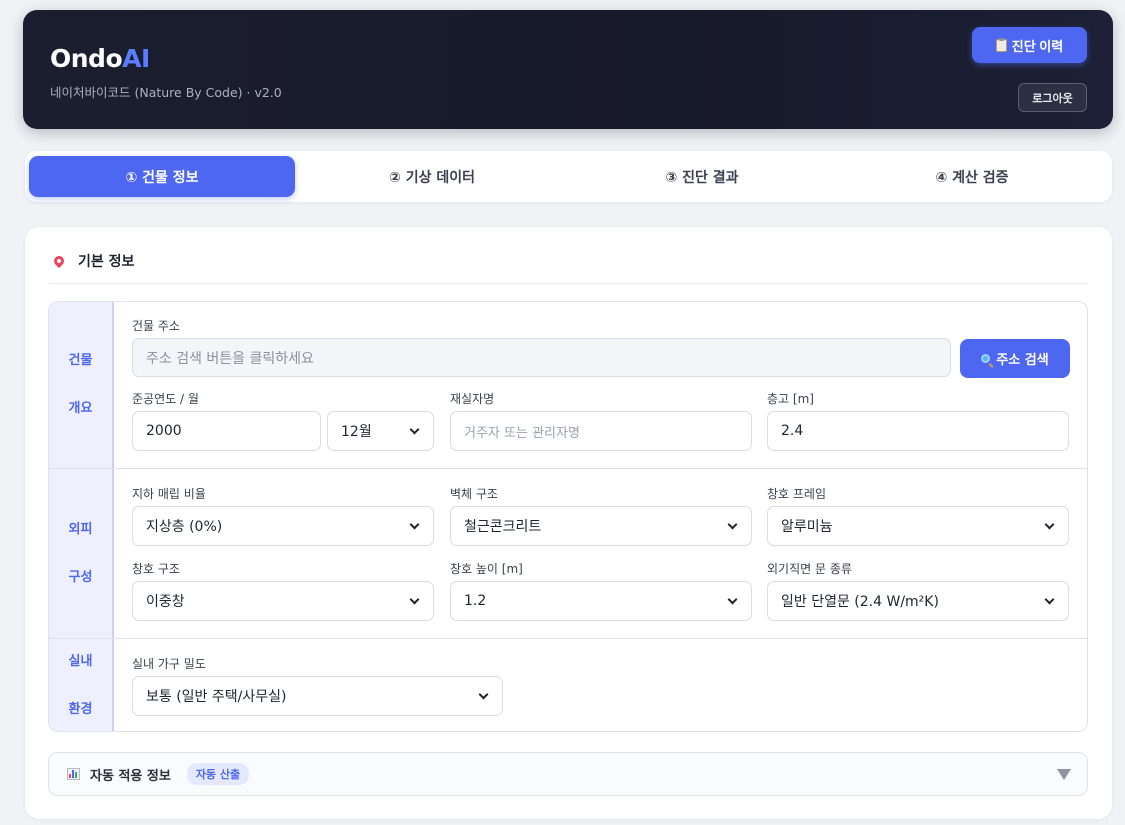 The image size is (1125, 825). I want to click on furniture-density-label: 실내 가구 밀도, so click(169, 664).